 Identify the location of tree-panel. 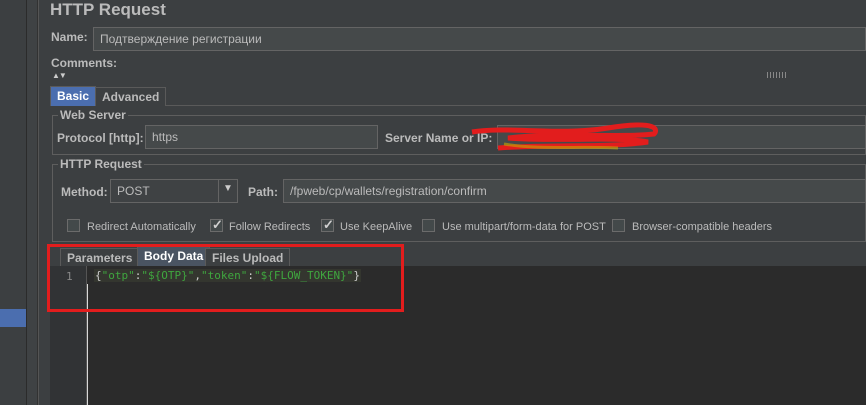
(13, 202).